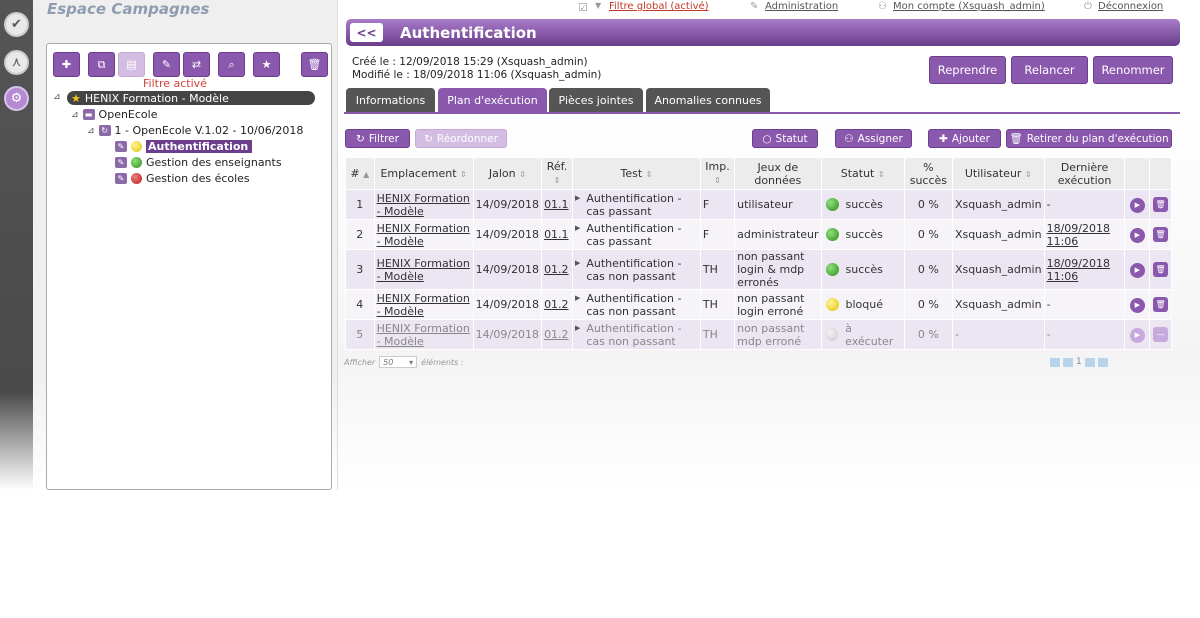 The height and width of the screenshot is (618, 1200). What do you see at coordinates (266, 64) in the screenshot?
I see `favorite-button: ★` at bounding box center [266, 64].